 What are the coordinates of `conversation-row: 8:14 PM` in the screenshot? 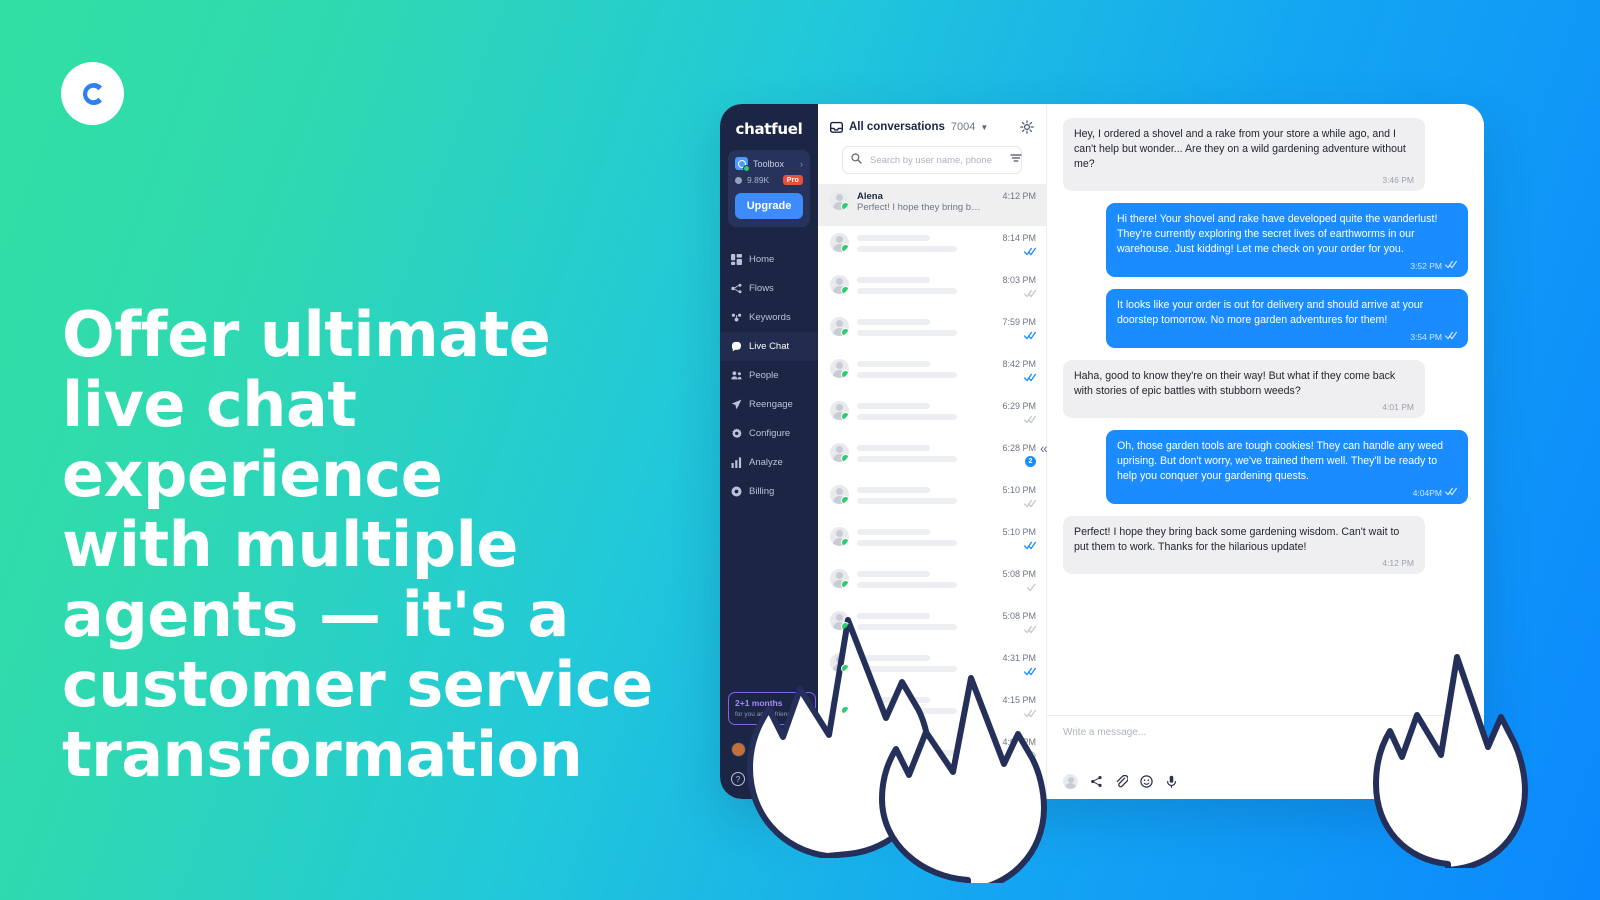 It's located at (932, 247).